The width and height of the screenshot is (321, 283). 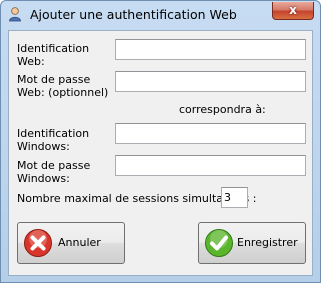 What do you see at coordinates (53, 55) in the screenshot?
I see `web-id-label: Identification Web:` at bounding box center [53, 55].